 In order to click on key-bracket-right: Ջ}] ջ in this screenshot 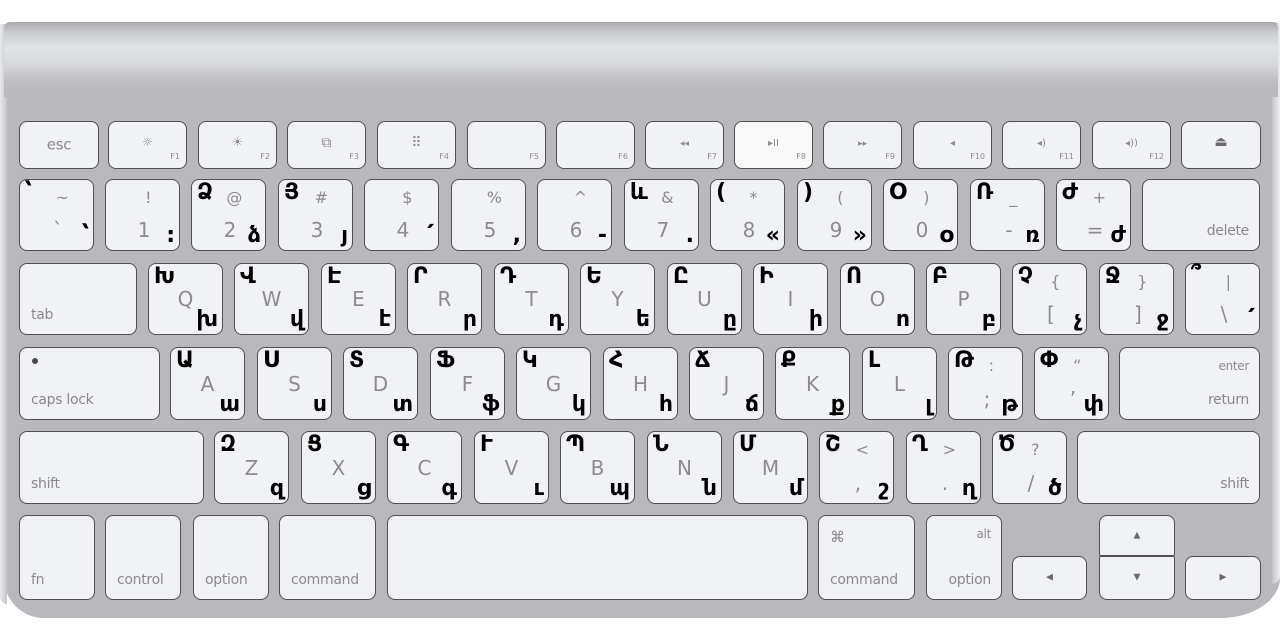, I will do `click(1136, 299)`.